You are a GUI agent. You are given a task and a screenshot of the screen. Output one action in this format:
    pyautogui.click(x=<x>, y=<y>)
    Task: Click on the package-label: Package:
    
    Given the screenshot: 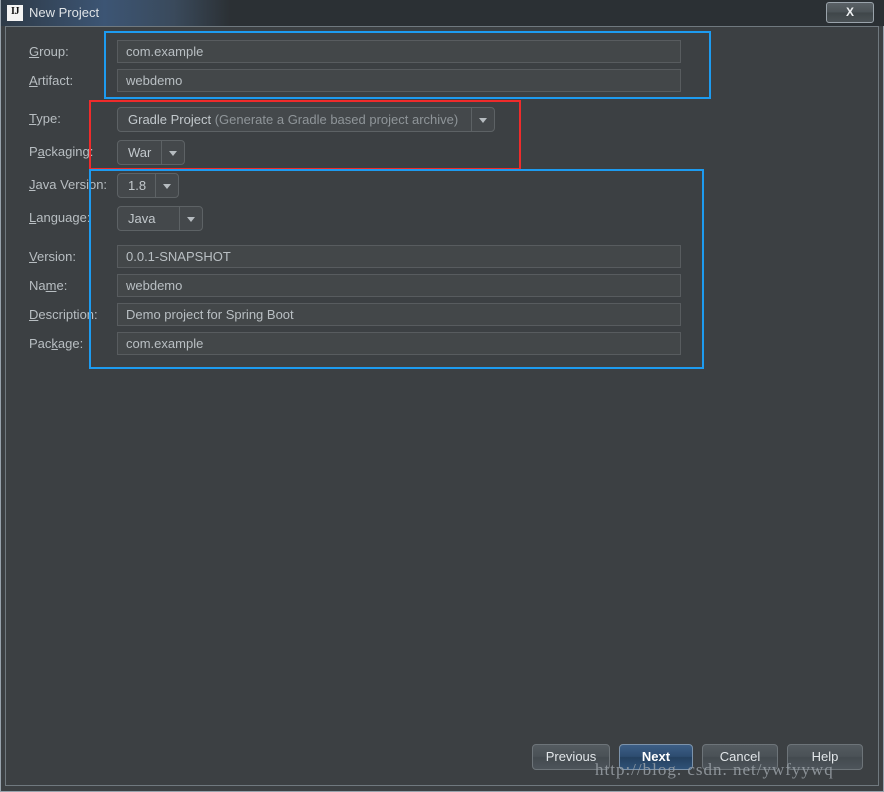 What is the action you would take?
    pyautogui.click(x=56, y=343)
    